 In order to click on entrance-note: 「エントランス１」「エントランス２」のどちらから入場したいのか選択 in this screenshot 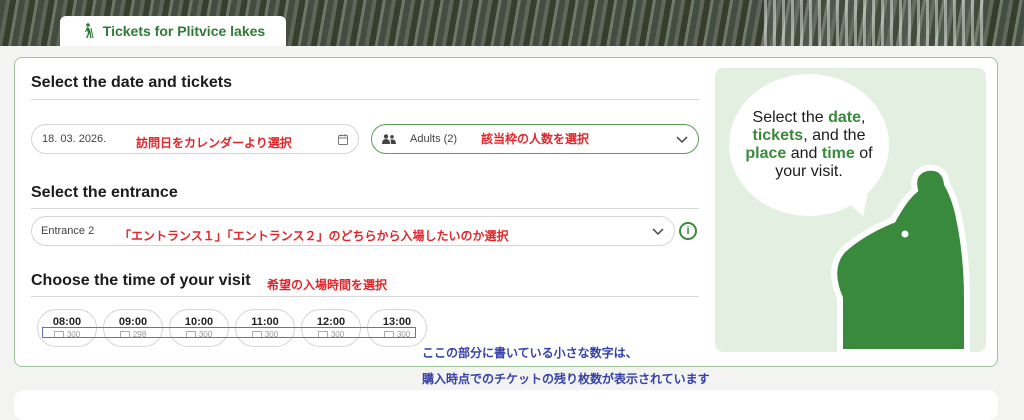, I will do `click(314, 236)`.